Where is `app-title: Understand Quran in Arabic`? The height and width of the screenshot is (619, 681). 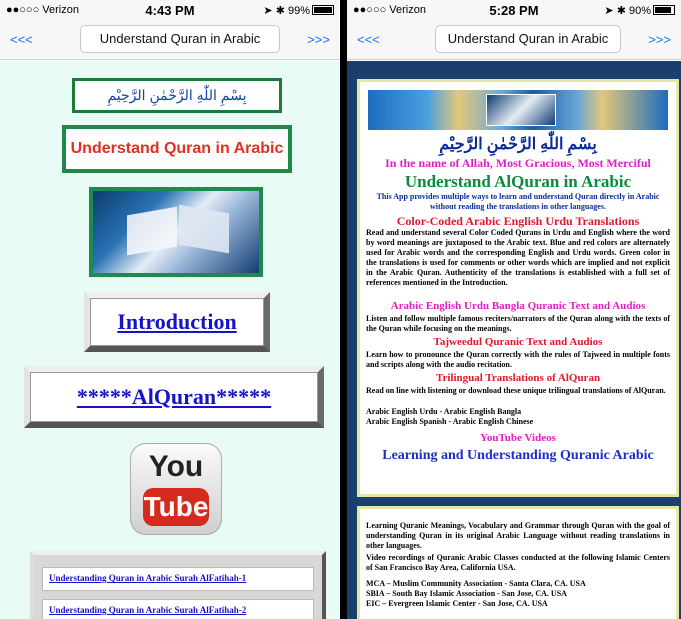
app-title: Understand Quran in Arabic is located at coordinates (177, 148).